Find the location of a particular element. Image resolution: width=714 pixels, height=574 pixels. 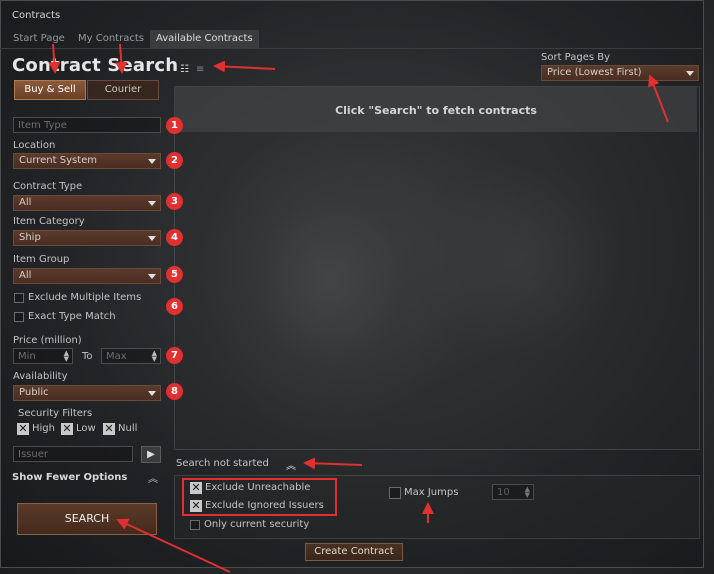

arrow-to-sort-select is located at coordinates (658, 98).